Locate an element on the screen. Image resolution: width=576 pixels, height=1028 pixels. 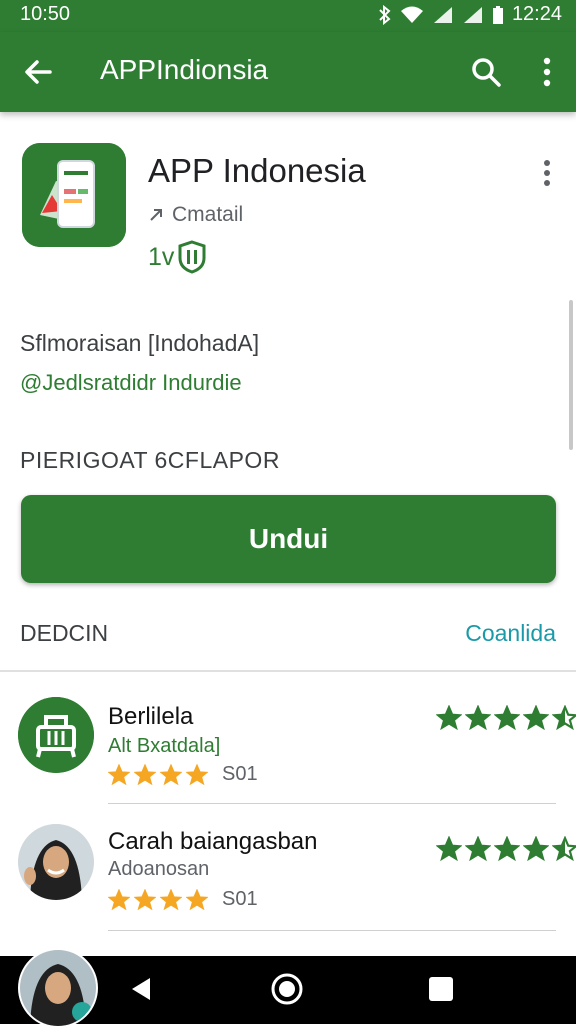
developer-name: Cmatail is located at coordinates (208, 214).